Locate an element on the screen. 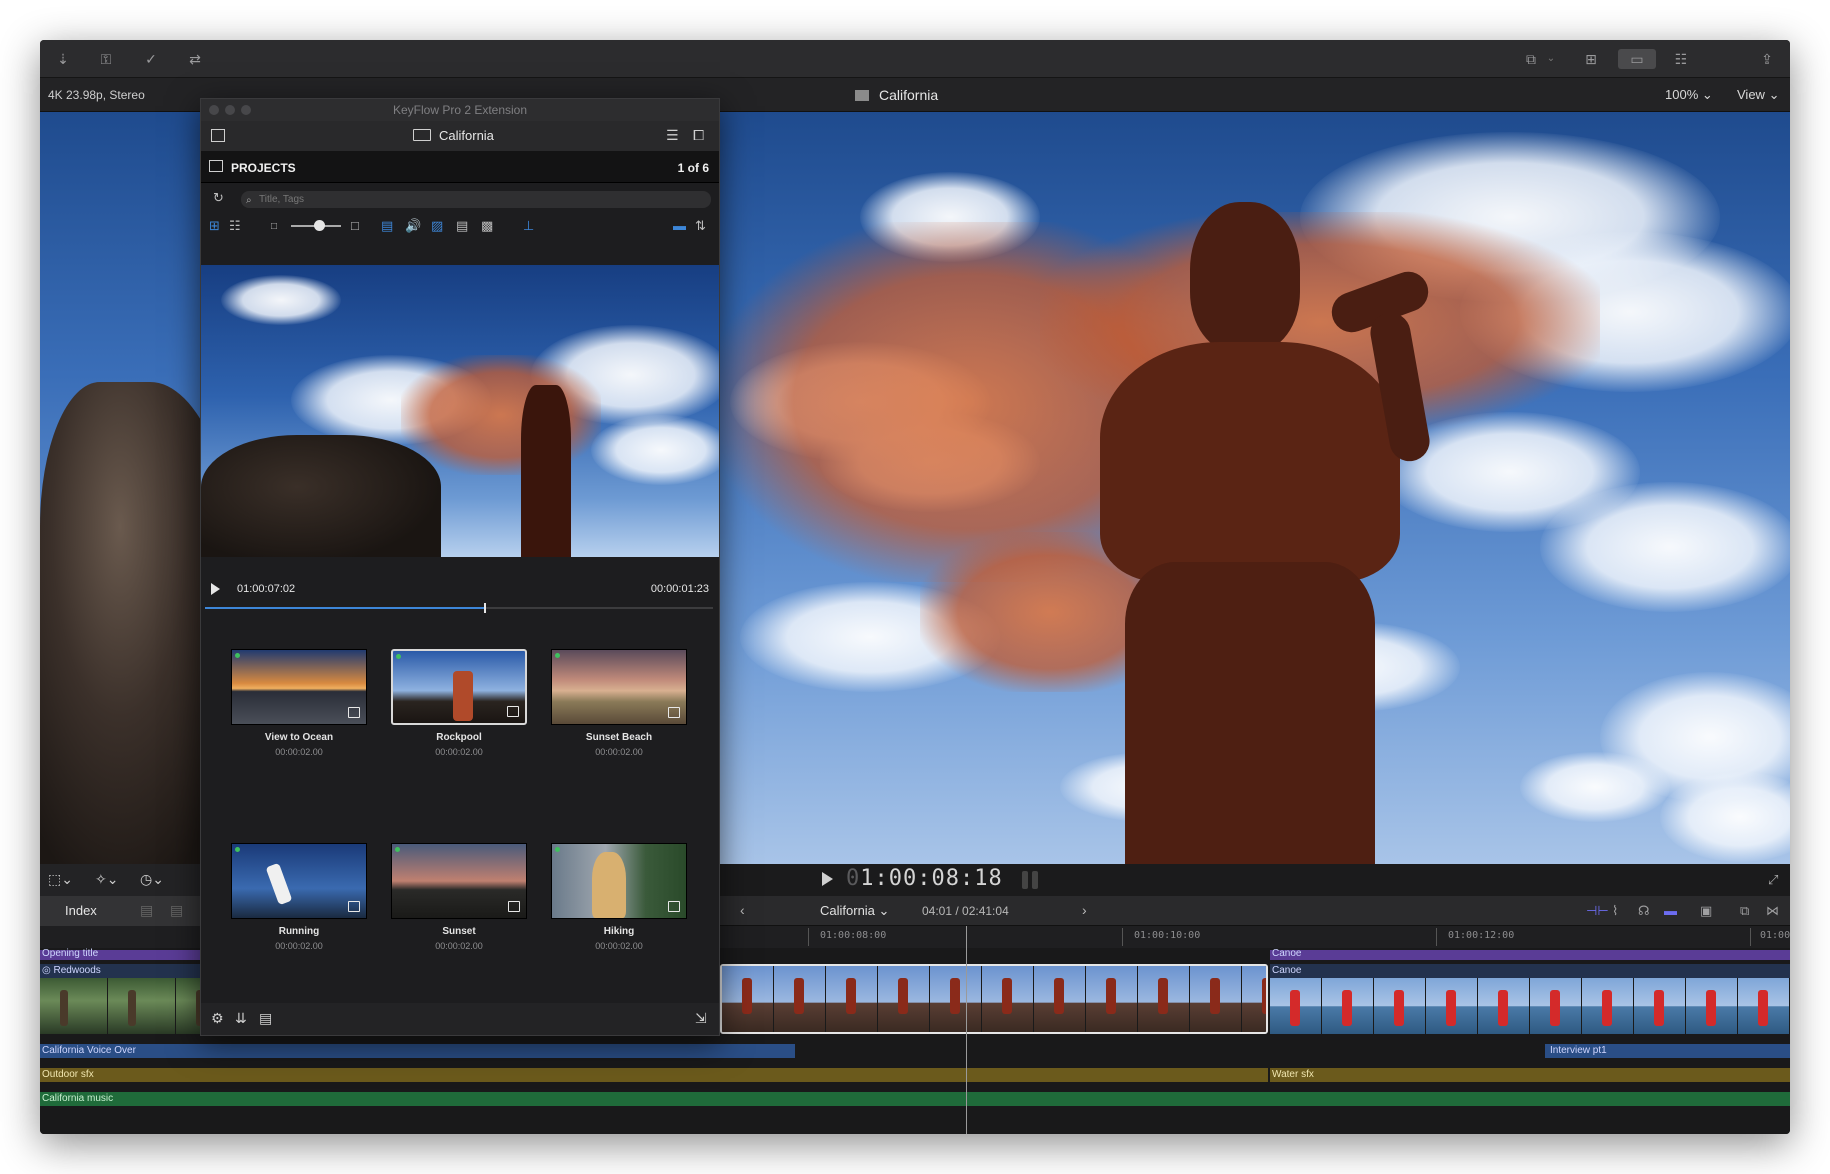  scrub-track is located at coordinates (459, 608).